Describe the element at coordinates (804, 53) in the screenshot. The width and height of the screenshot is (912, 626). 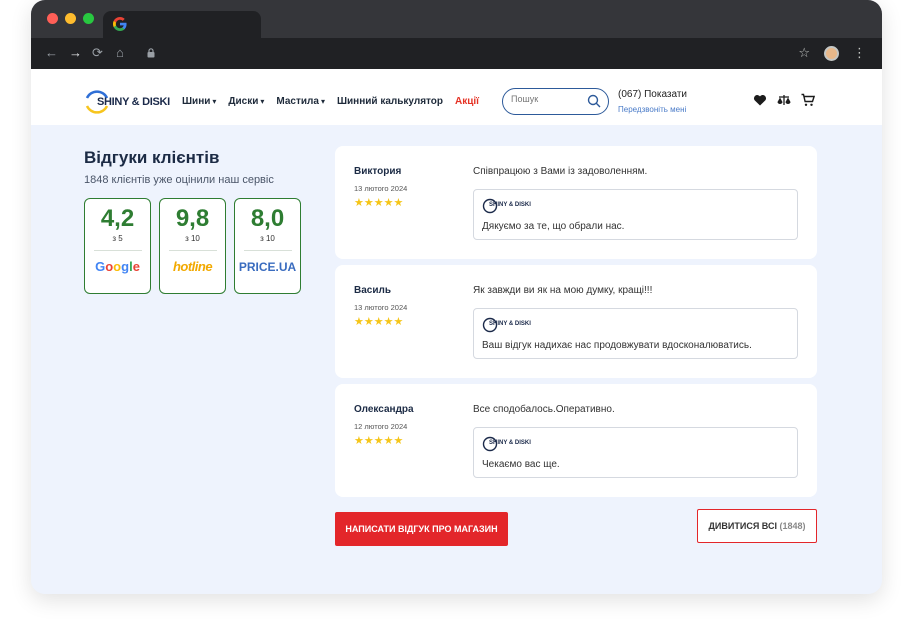
I see `bookmark-star-icon: ☆` at that location.